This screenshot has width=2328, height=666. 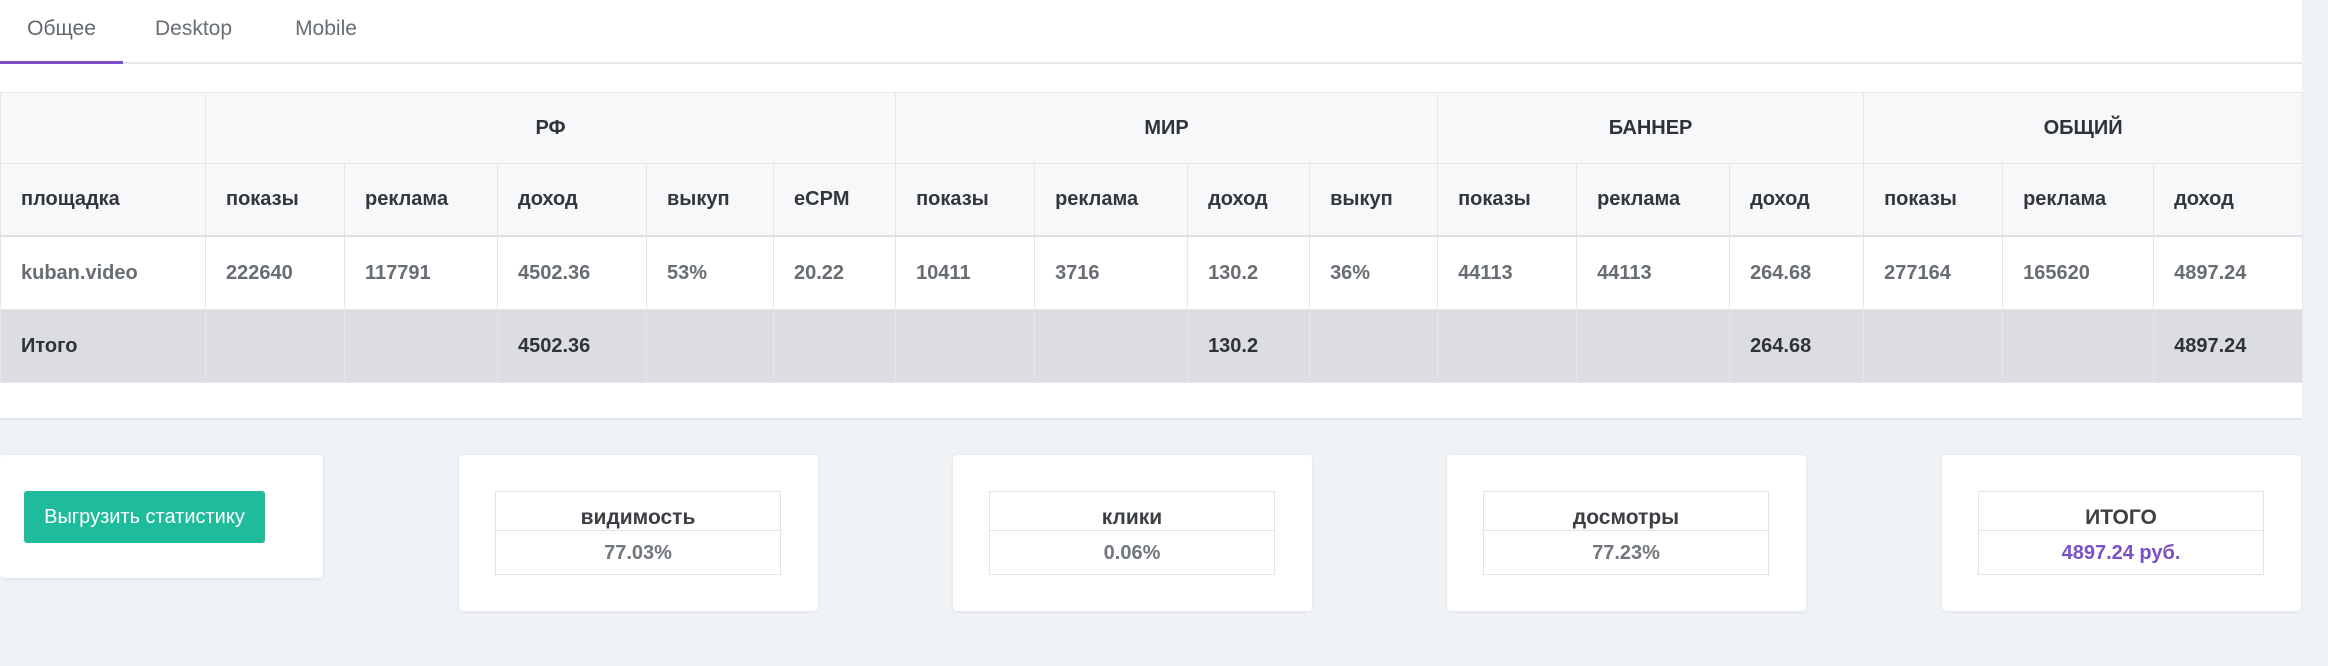 What do you see at coordinates (1249, 346) in the screenshot?
I see `total-world-revenue: 130.2` at bounding box center [1249, 346].